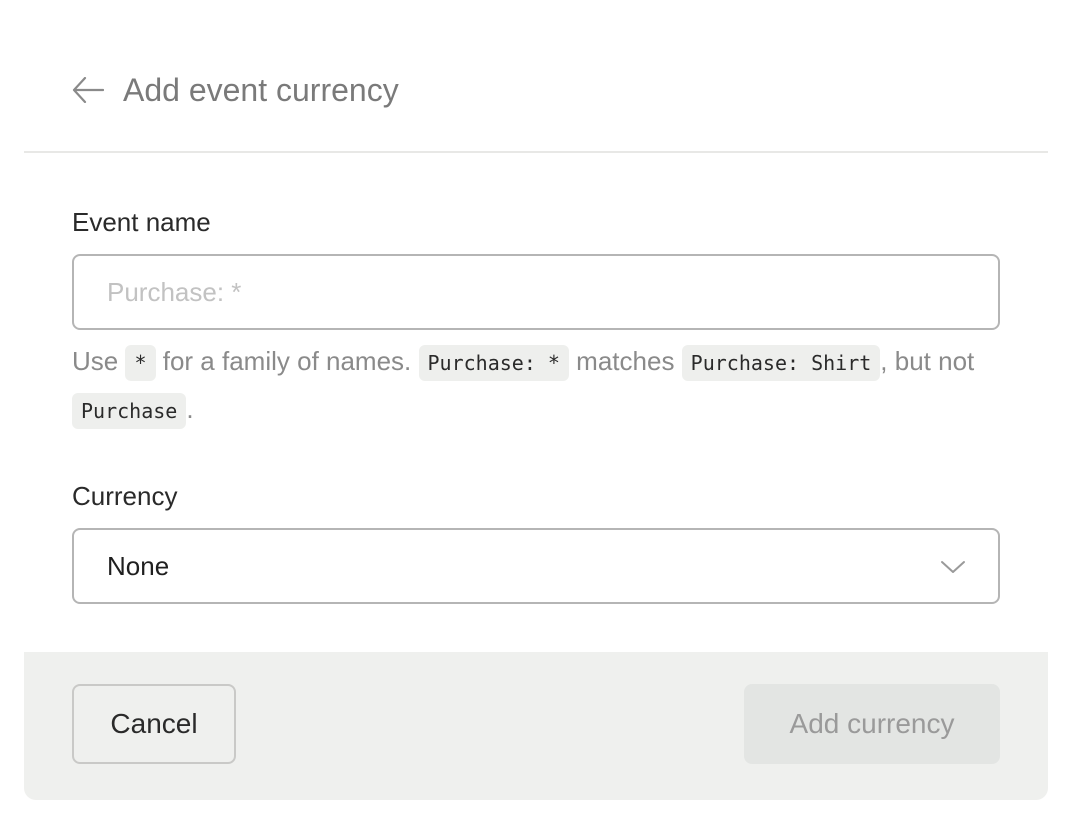 This screenshot has width=1072, height=824. What do you see at coordinates (493, 363) in the screenshot?
I see `code-example-pattern: Purchase: *` at bounding box center [493, 363].